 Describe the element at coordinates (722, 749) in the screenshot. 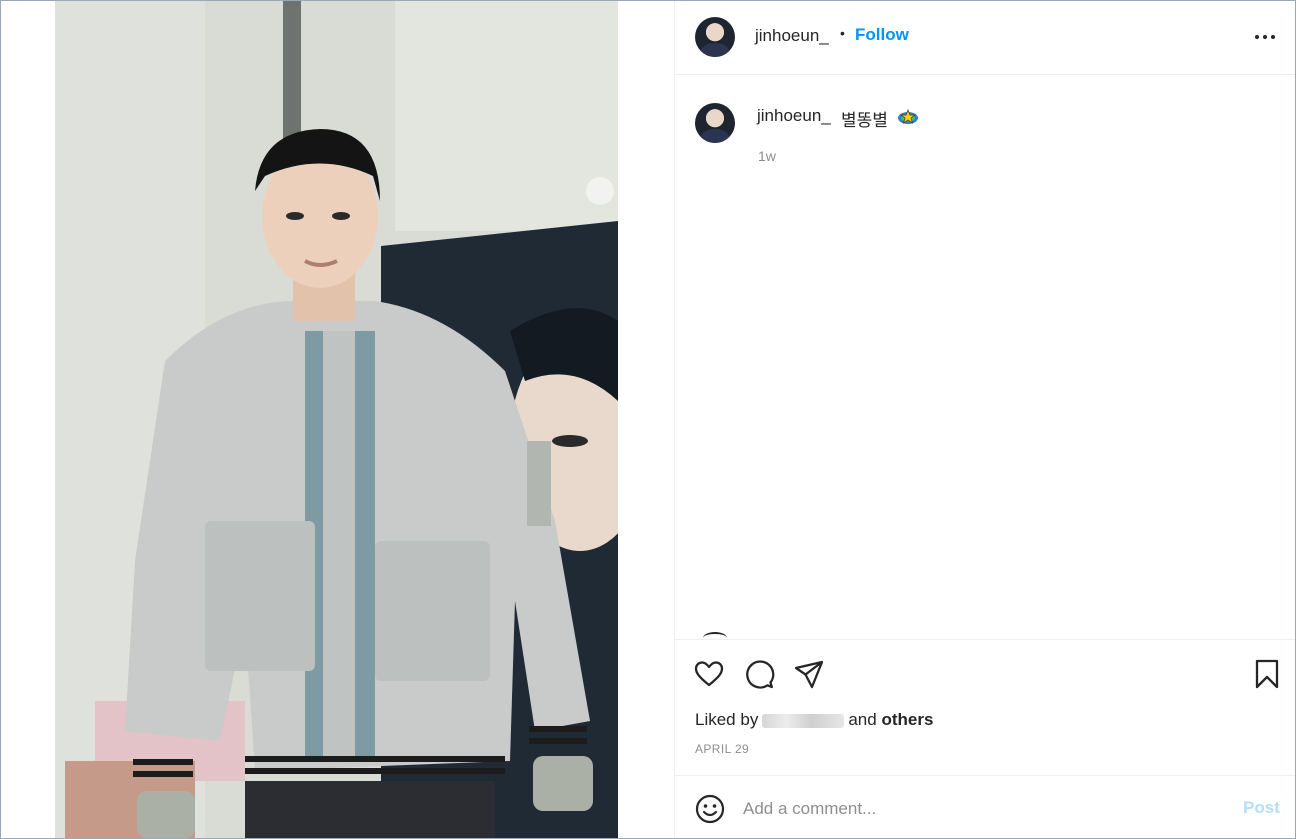

I see `post-date: APRIL 29` at that location.